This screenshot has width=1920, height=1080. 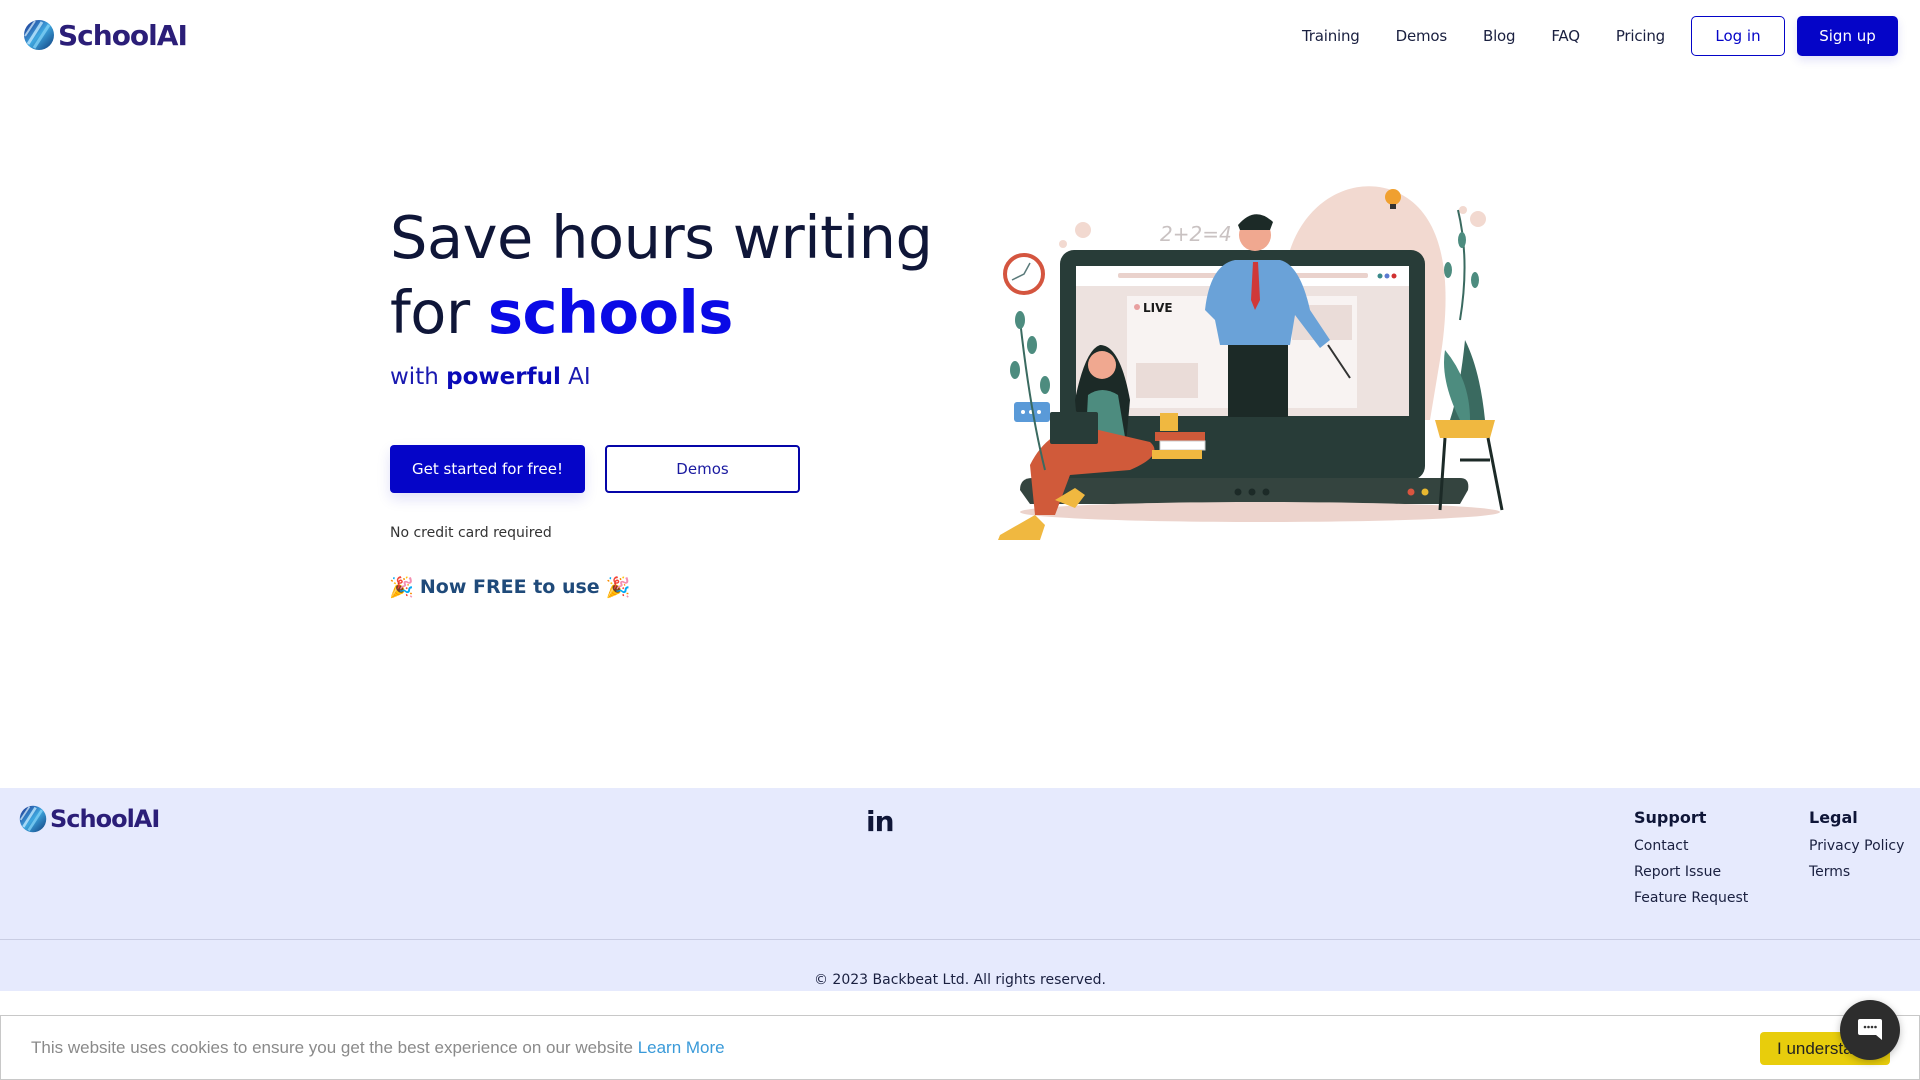 I want to click on footer-link-report-issue: Report Issue, so click(x=1691, y=872).